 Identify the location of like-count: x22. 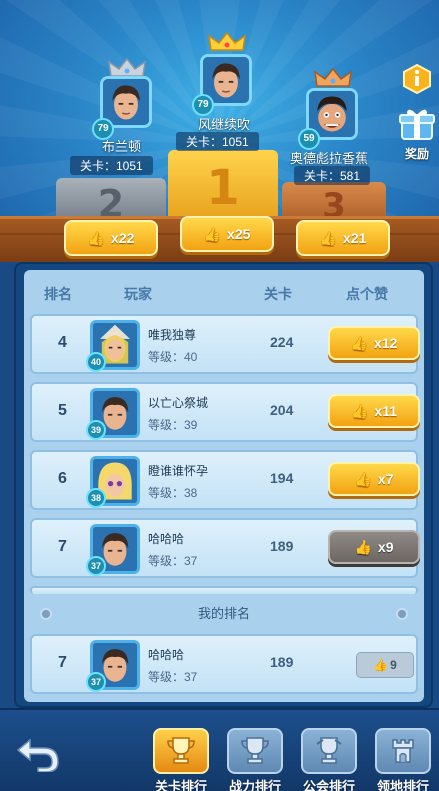
(123, 238).